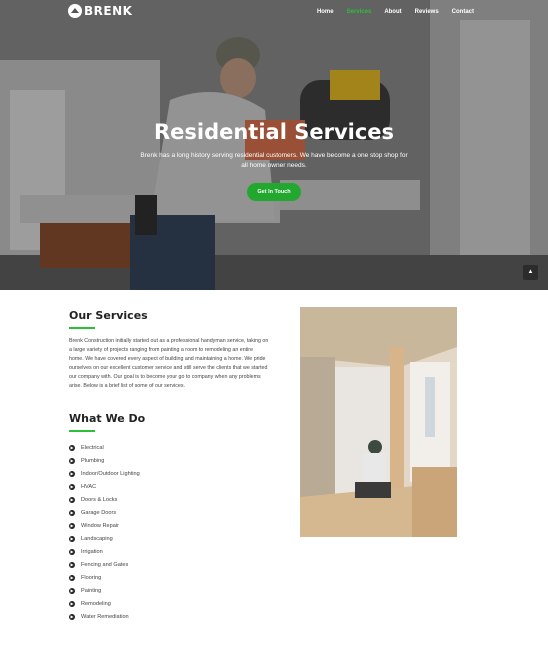 This screenshot has width=548, height=649. Describe the element at coordinates (107, 418) in the screenshot. I see `what-we-do-heading: What We Do` at that location.